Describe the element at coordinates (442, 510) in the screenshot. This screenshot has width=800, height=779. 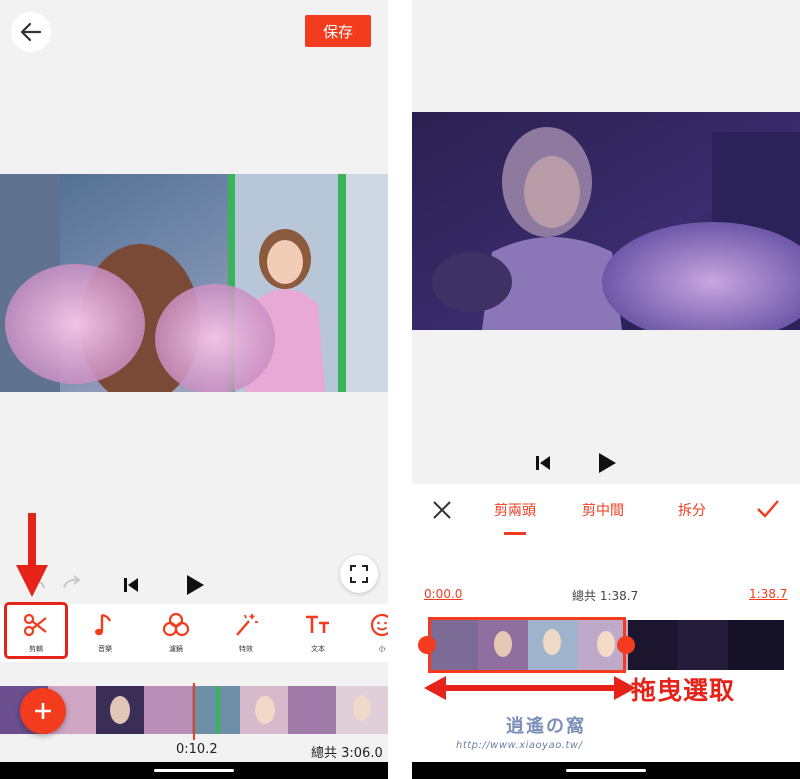
I see `close-icon` at that location.